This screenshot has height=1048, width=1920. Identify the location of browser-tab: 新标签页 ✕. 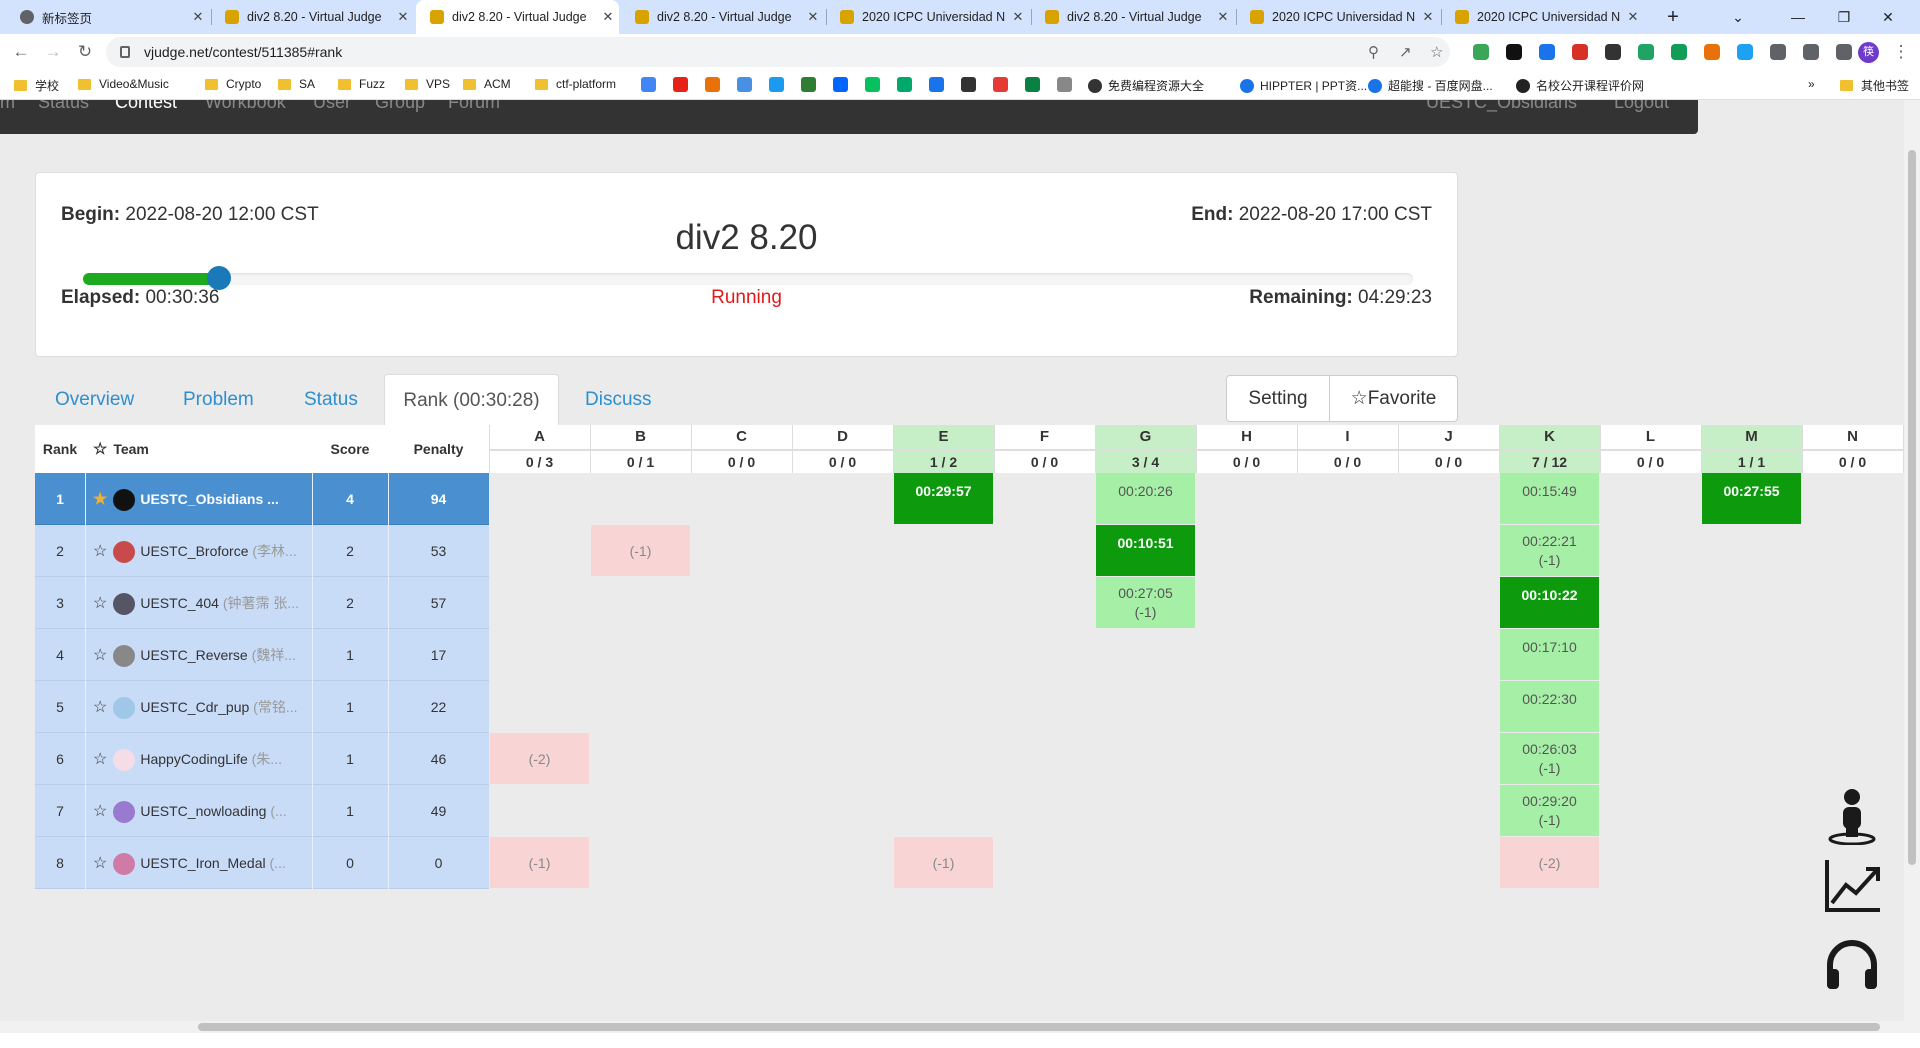
(107, 17).